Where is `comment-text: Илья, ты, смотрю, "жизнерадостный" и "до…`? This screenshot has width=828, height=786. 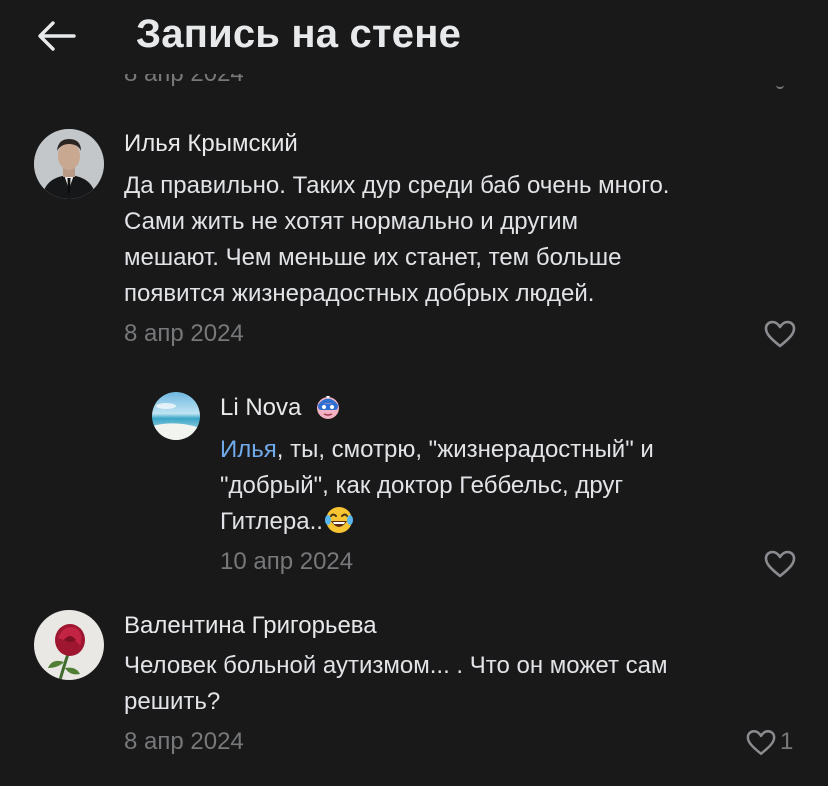
comment-text: Илья, ты, смотрю, "жизнерадостный" и "до… is located at coordinates (437, 486).